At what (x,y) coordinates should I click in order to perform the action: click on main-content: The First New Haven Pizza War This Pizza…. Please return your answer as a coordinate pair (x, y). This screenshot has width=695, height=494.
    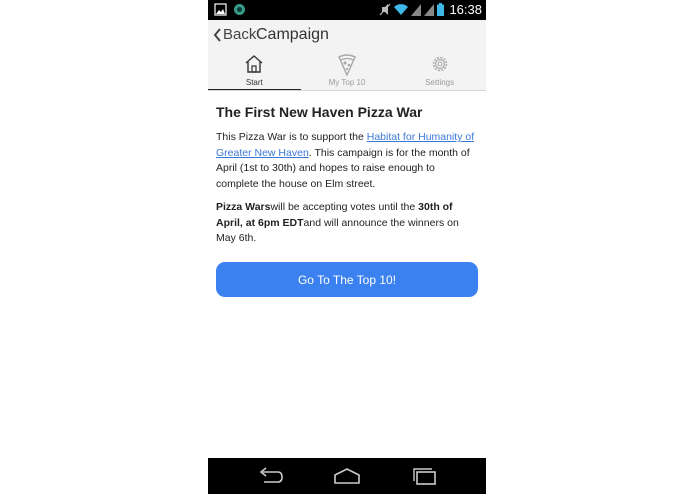
    Looking at the image, I should click on (347, 179).